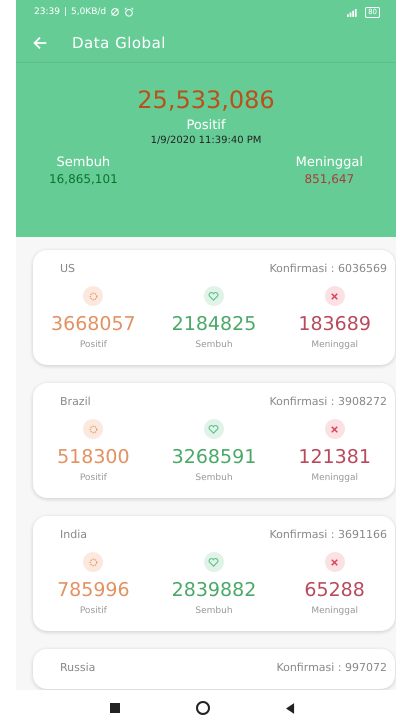 This screenshot has height=726, width=404. Describe the element at coordinates (214, 669) in the screenshot. I see `country-card: Russia Konfirmasi : 997072` at that location.